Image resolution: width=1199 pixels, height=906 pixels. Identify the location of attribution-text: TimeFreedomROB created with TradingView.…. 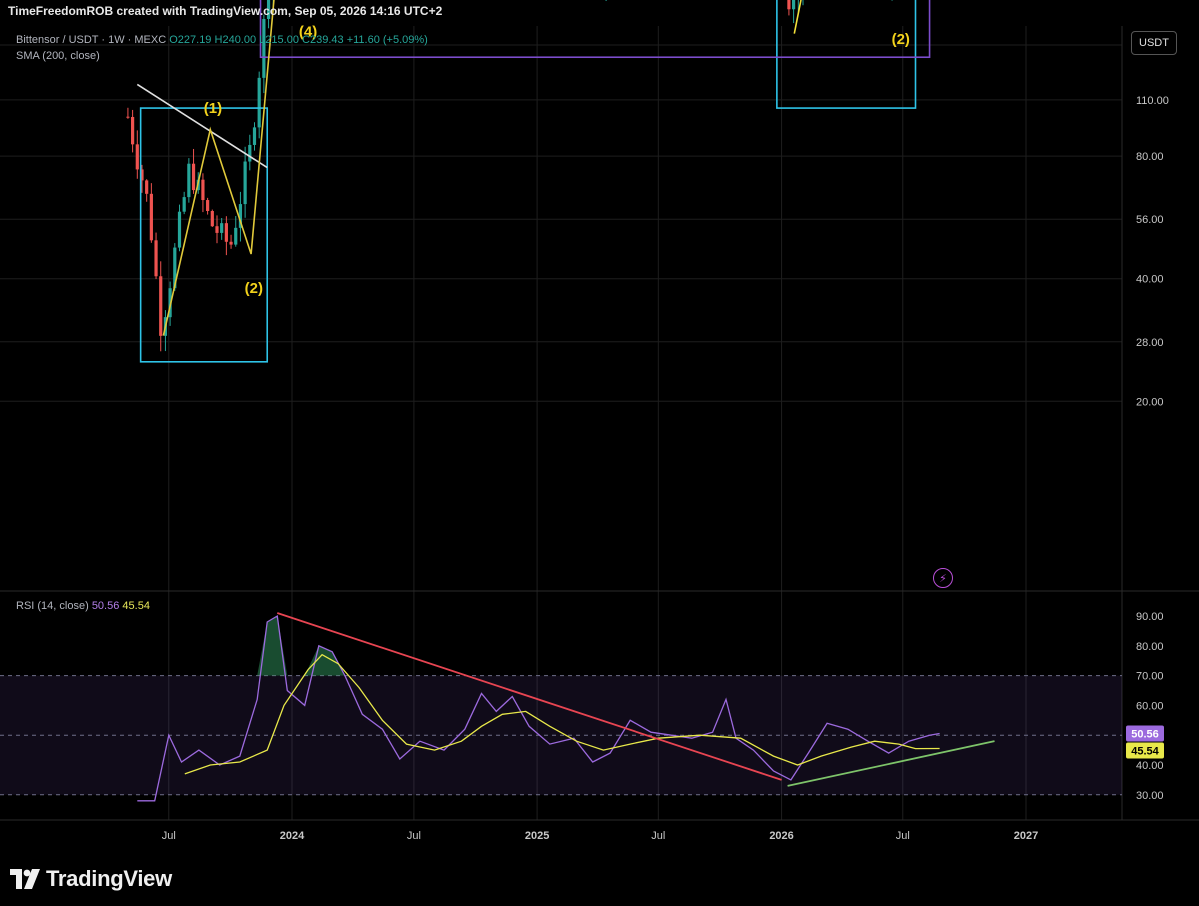
(225, 11).